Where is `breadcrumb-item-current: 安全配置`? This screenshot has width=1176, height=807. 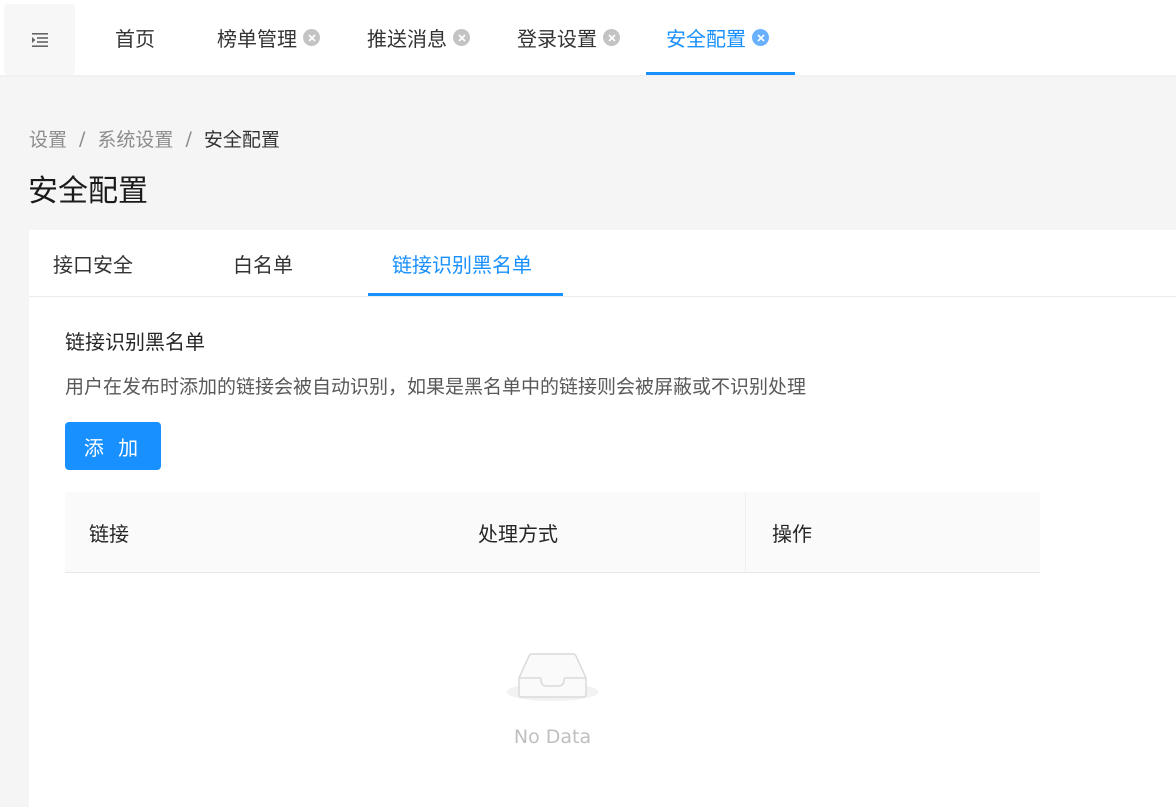
breadcrumb-item-current: 安全配置 is located at coordinates (241, 140).